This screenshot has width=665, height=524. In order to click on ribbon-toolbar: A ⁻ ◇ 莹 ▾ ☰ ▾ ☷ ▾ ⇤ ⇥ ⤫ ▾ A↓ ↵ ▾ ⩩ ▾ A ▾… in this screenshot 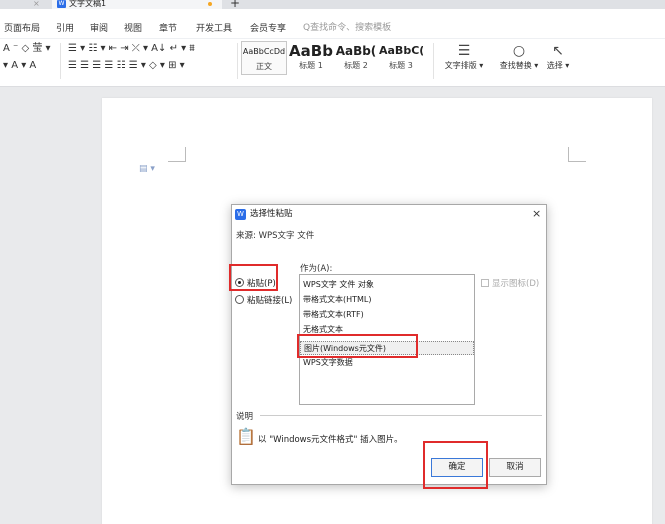, I will do `click(332, 63)`.